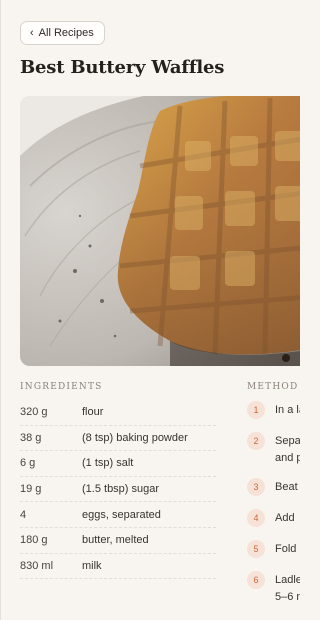 The image size is (320, 620). I want to click on ingredient-name: milk, so click(92, 565).